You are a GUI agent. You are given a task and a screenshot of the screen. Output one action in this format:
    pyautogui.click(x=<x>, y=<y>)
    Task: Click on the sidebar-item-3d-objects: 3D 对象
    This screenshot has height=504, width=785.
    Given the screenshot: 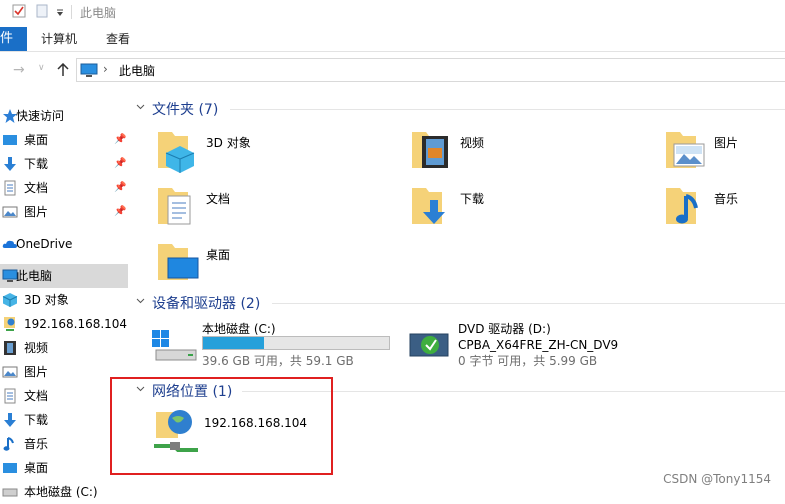 What is the action you would take?
    pyautogui.click(x=64, y=300)
    